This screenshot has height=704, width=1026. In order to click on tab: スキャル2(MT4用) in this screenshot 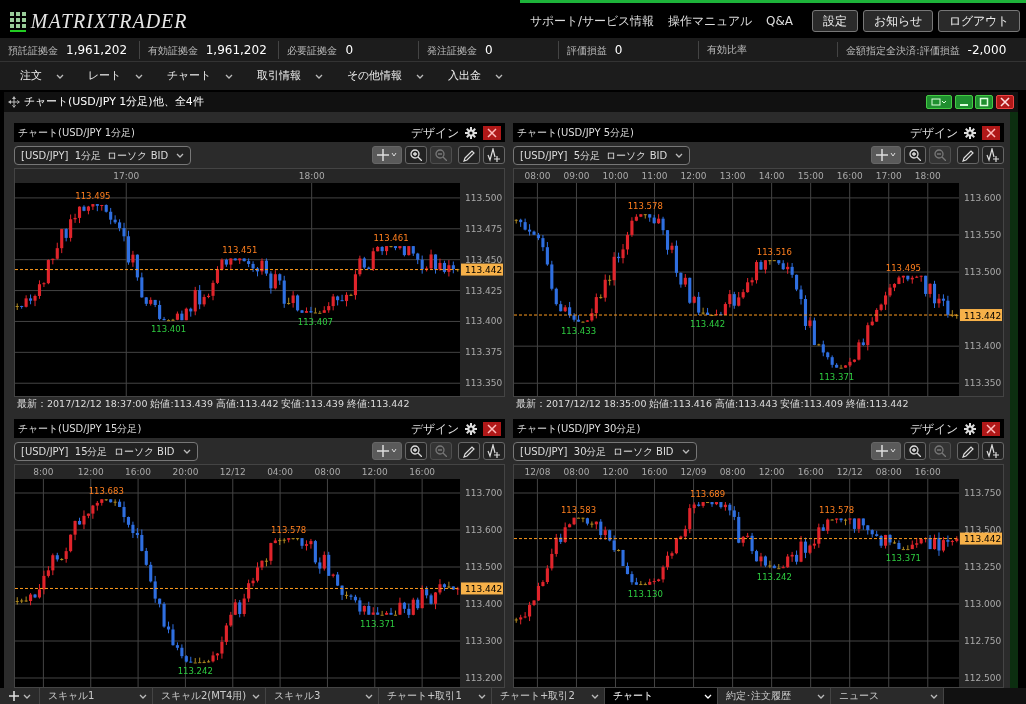, I will do `click(209, 696)`.